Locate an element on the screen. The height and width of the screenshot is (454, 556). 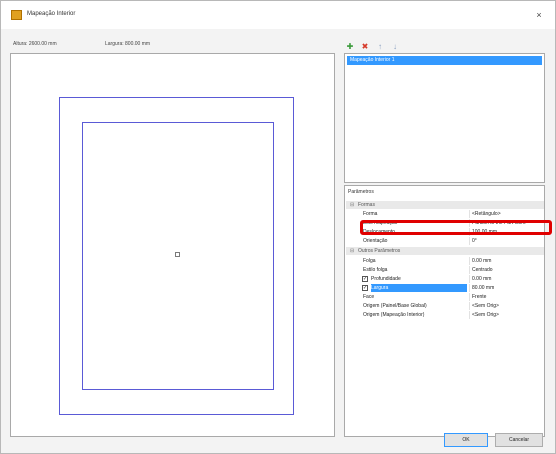
eixo-highlight-annotation is located at coordinates (456, 227).